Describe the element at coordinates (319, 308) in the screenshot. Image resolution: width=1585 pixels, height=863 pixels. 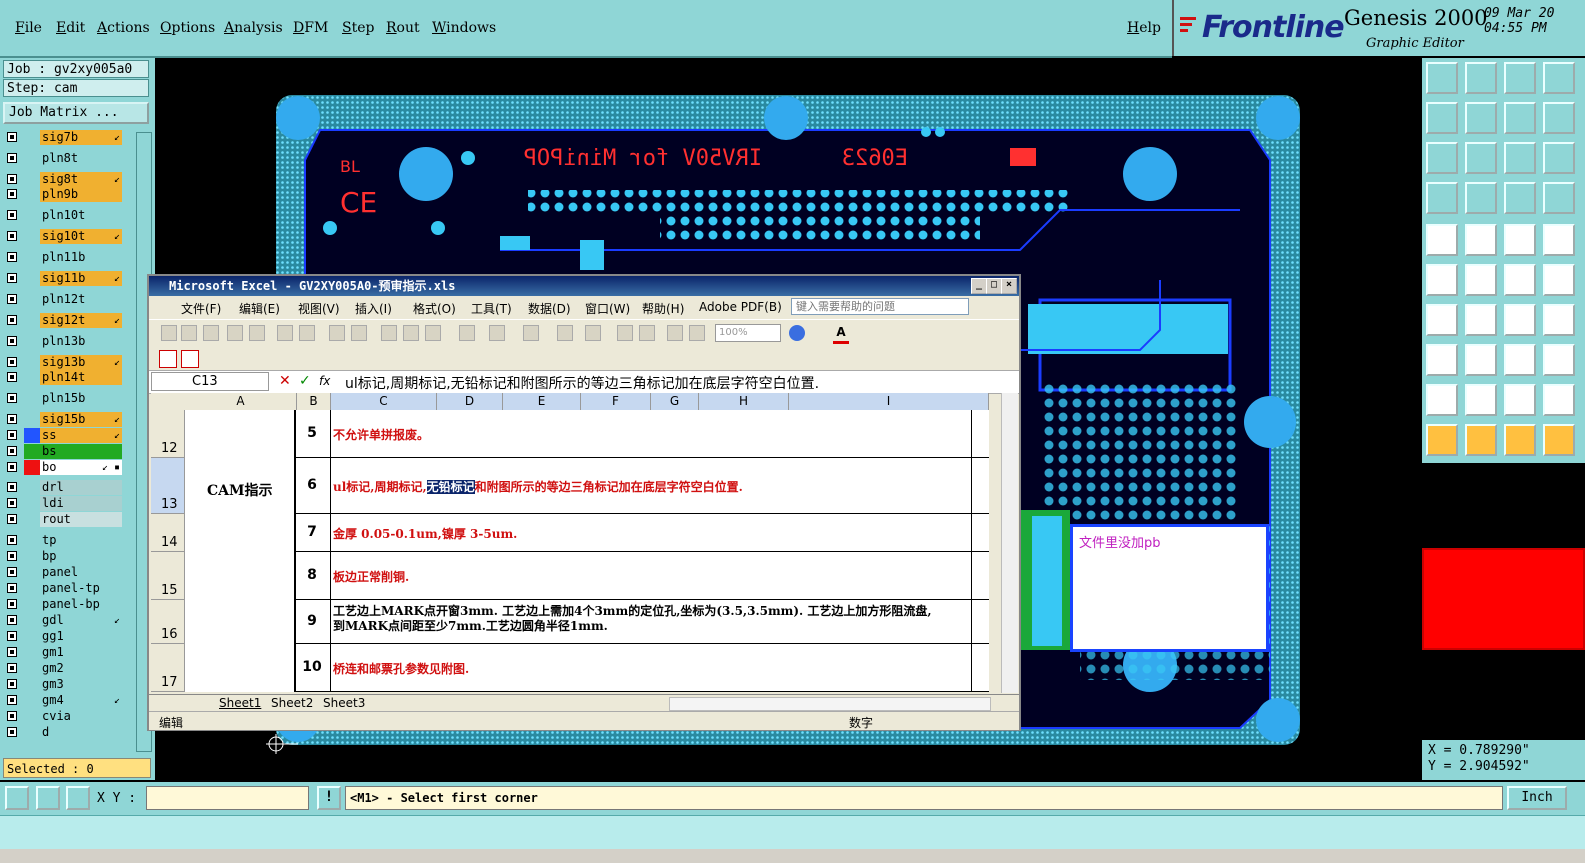
I see `excel-menu-view: 视图(V)` at that location.